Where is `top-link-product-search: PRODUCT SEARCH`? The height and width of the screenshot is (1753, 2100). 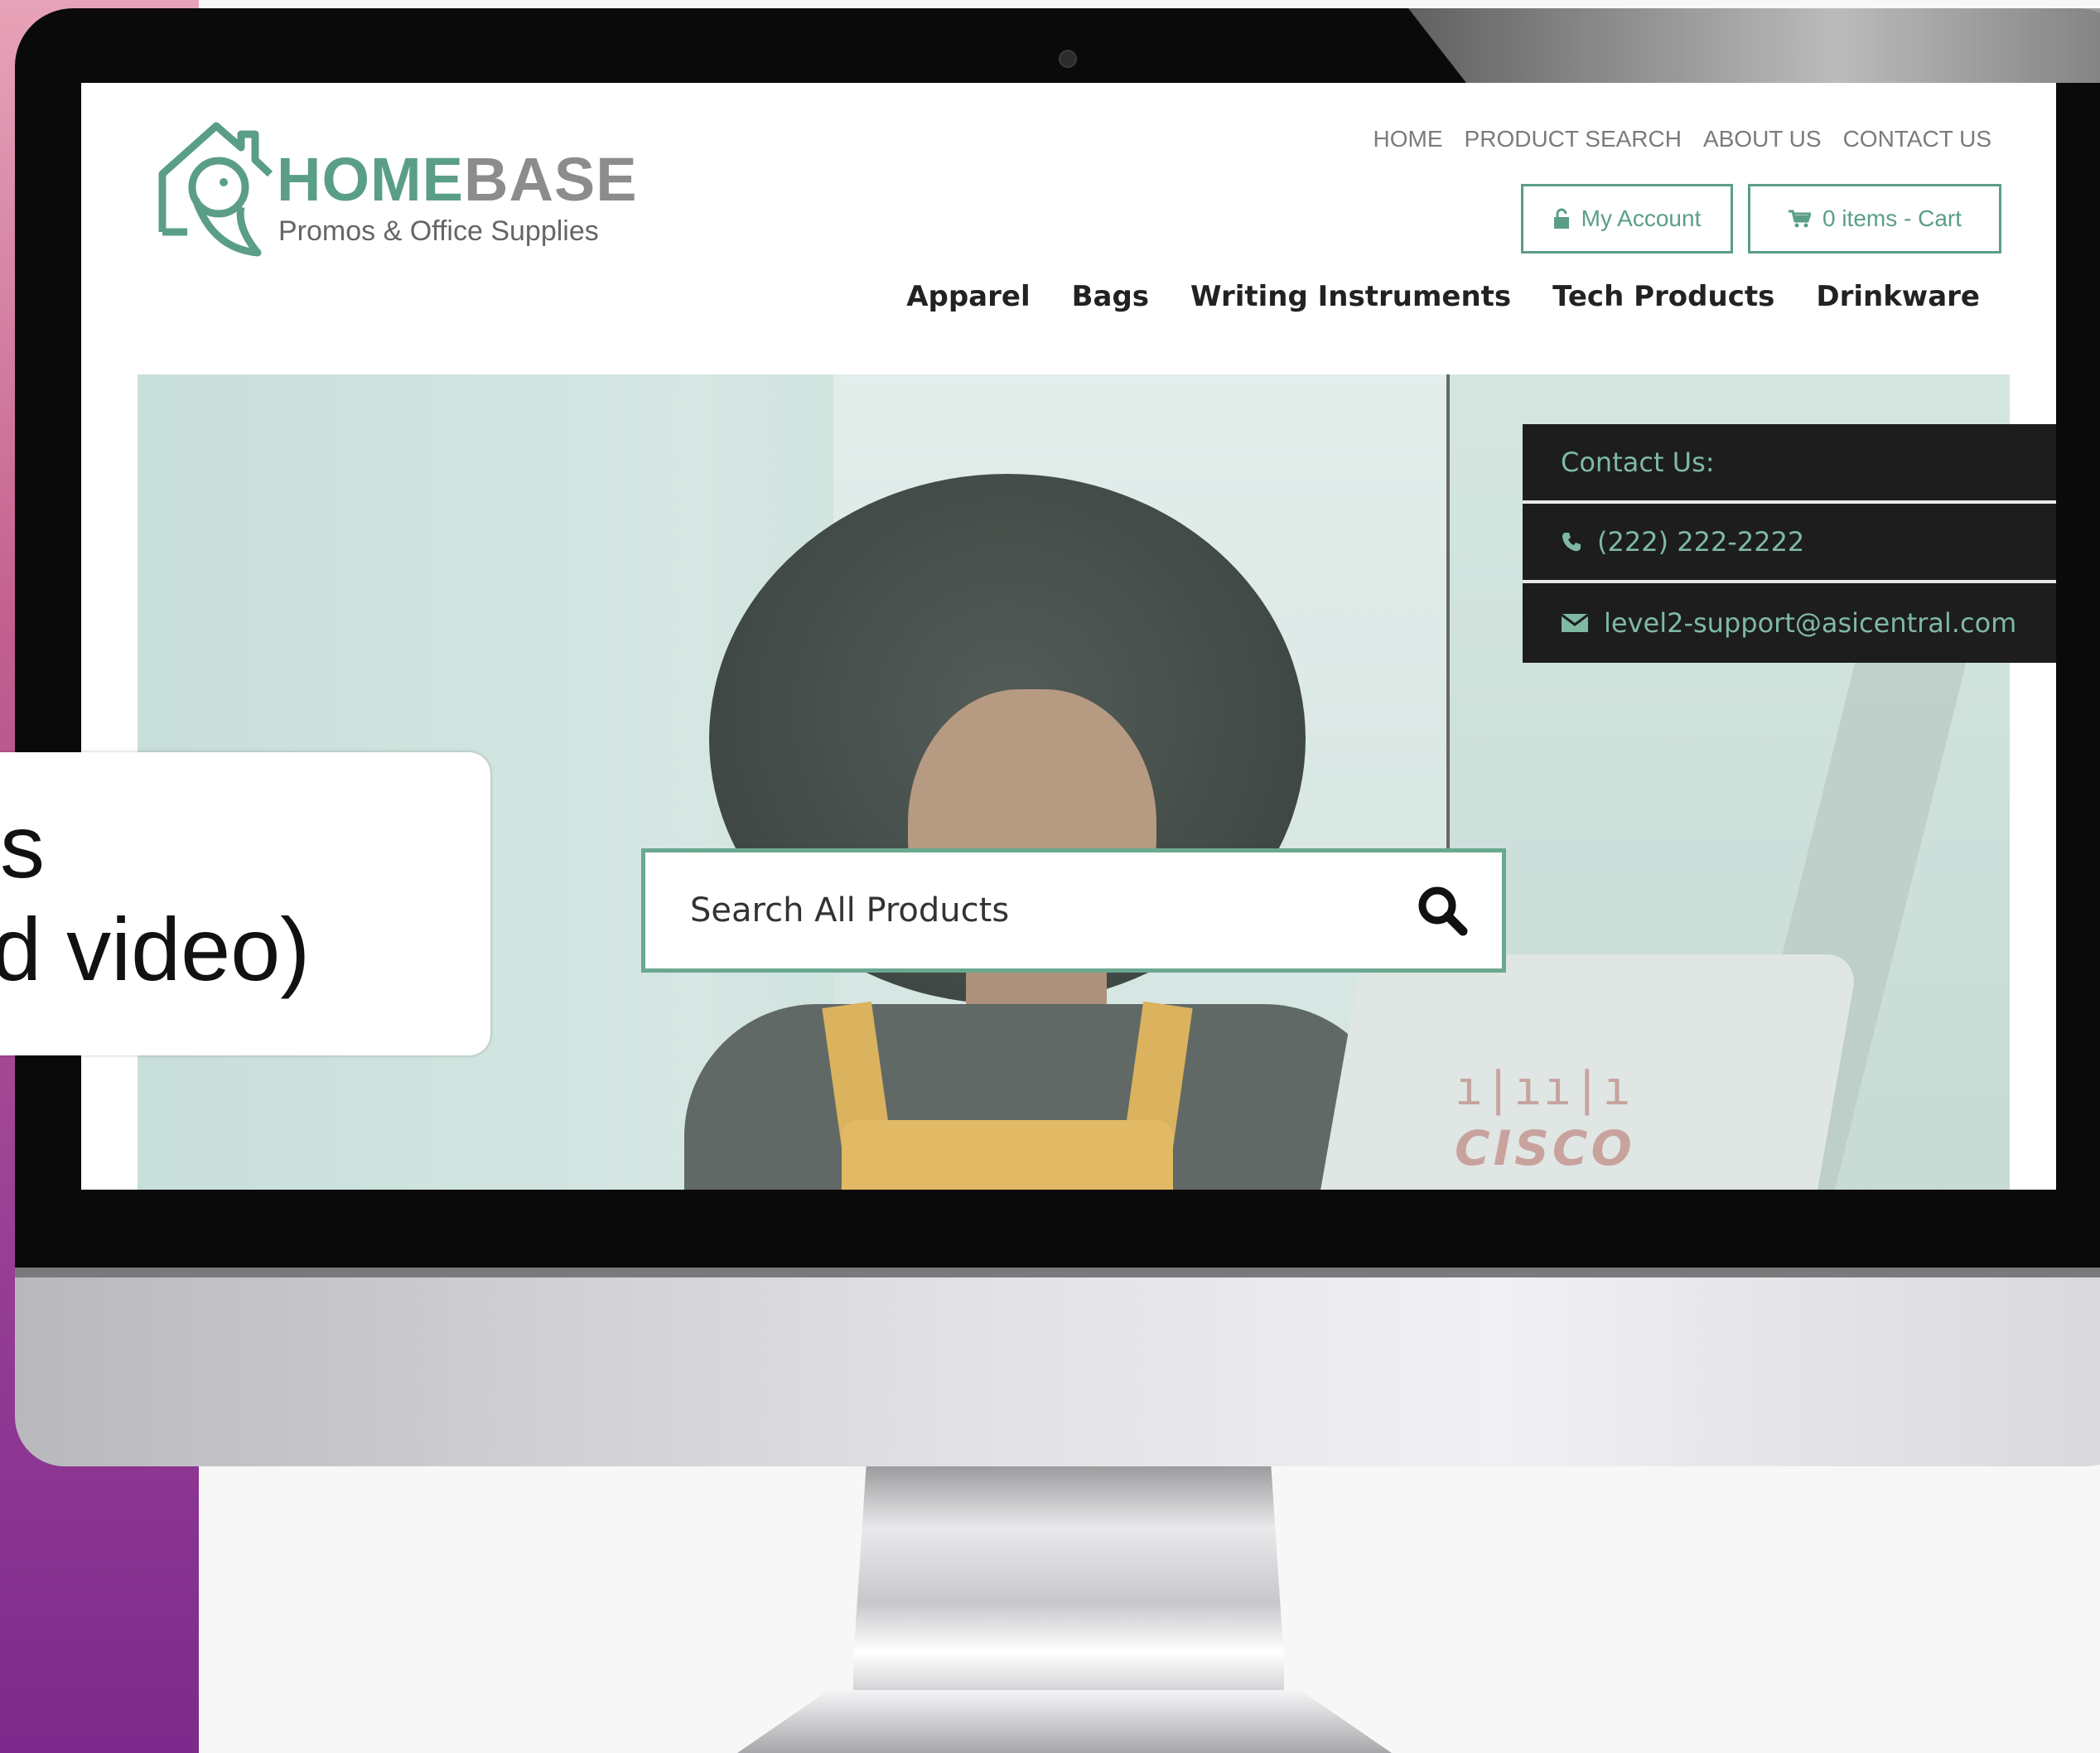
top-link-product-search: PRODUCT SEARCH is located at coordinates (1573, 139).